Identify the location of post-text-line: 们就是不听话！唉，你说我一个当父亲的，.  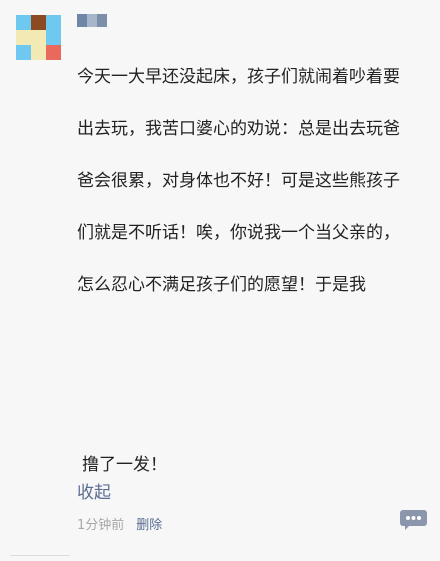
(238, 233).